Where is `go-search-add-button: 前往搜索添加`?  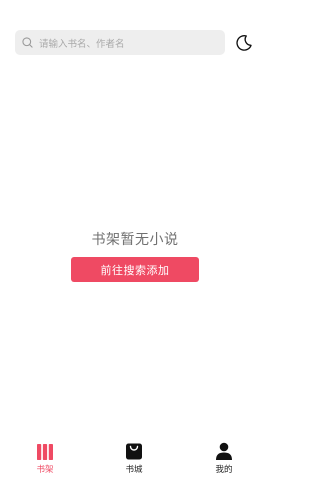
go-search-add-button: 前往搜索添加 is located at coordinates (135, 269).